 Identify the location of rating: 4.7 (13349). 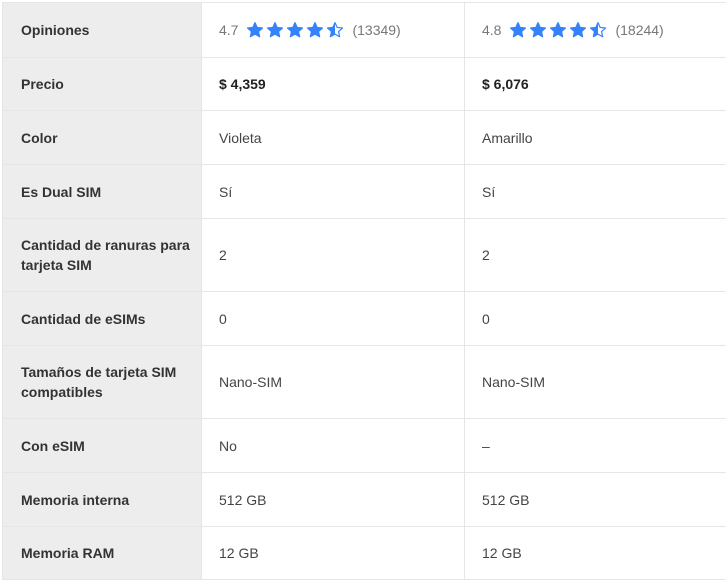
(341, 30).